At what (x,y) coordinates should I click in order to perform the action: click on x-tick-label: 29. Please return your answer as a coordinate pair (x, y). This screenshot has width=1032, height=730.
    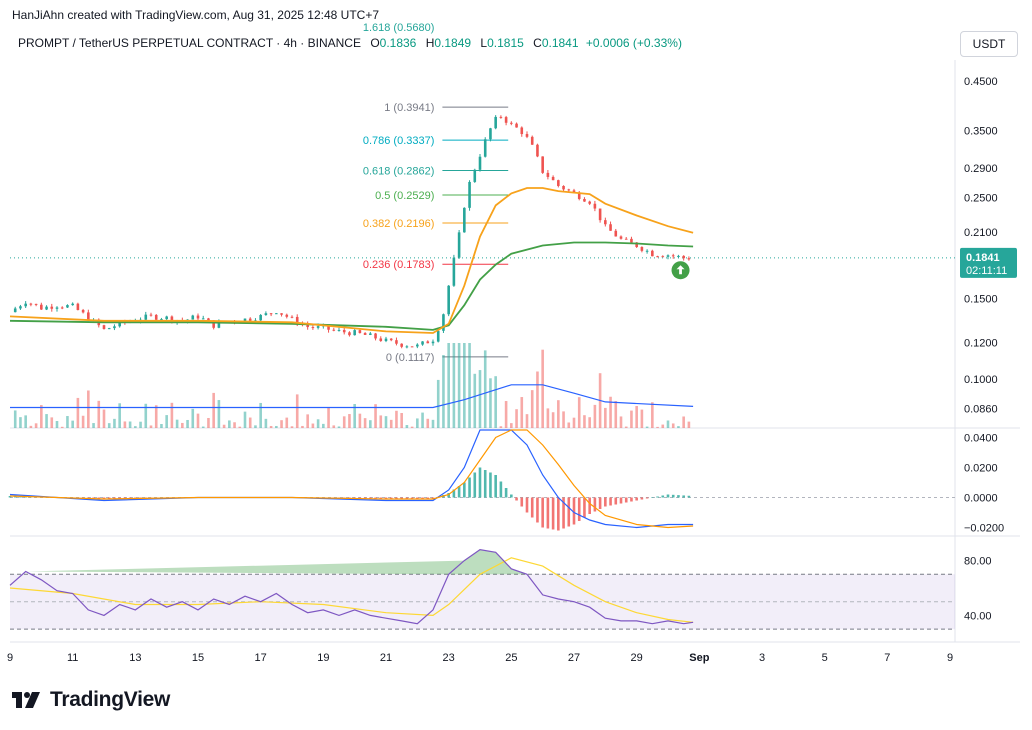
    Looking at the image, I should click on (637, 658).